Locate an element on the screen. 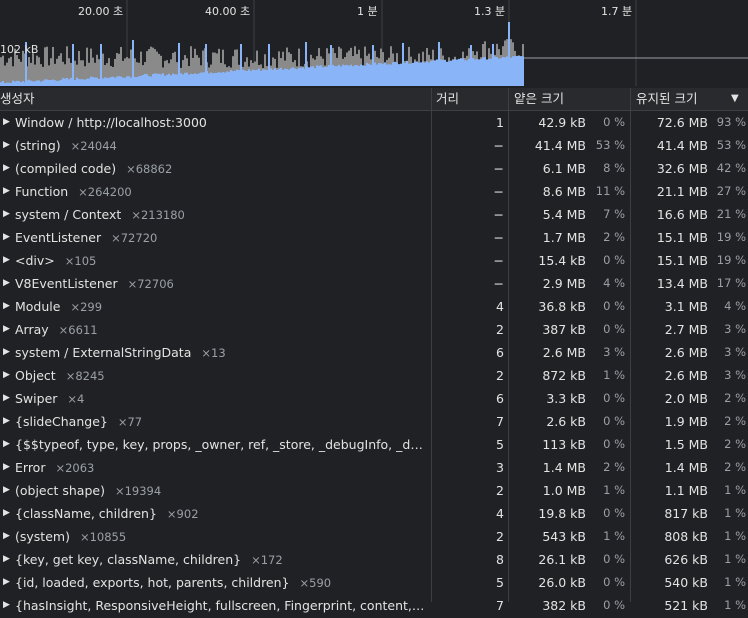 The width and height of the screenshot is (748, 618). retained-size-percent: 3 % is located at coordinates (735, 352).